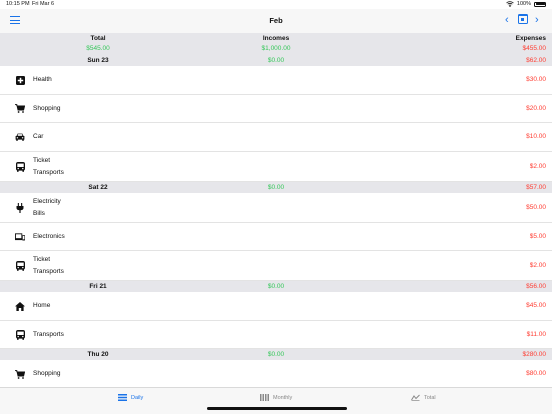 The height and width of the screenshot is (414, 552). I want to click on day-header: Thu 20 $0.00 $280.00, so click(276, 354).